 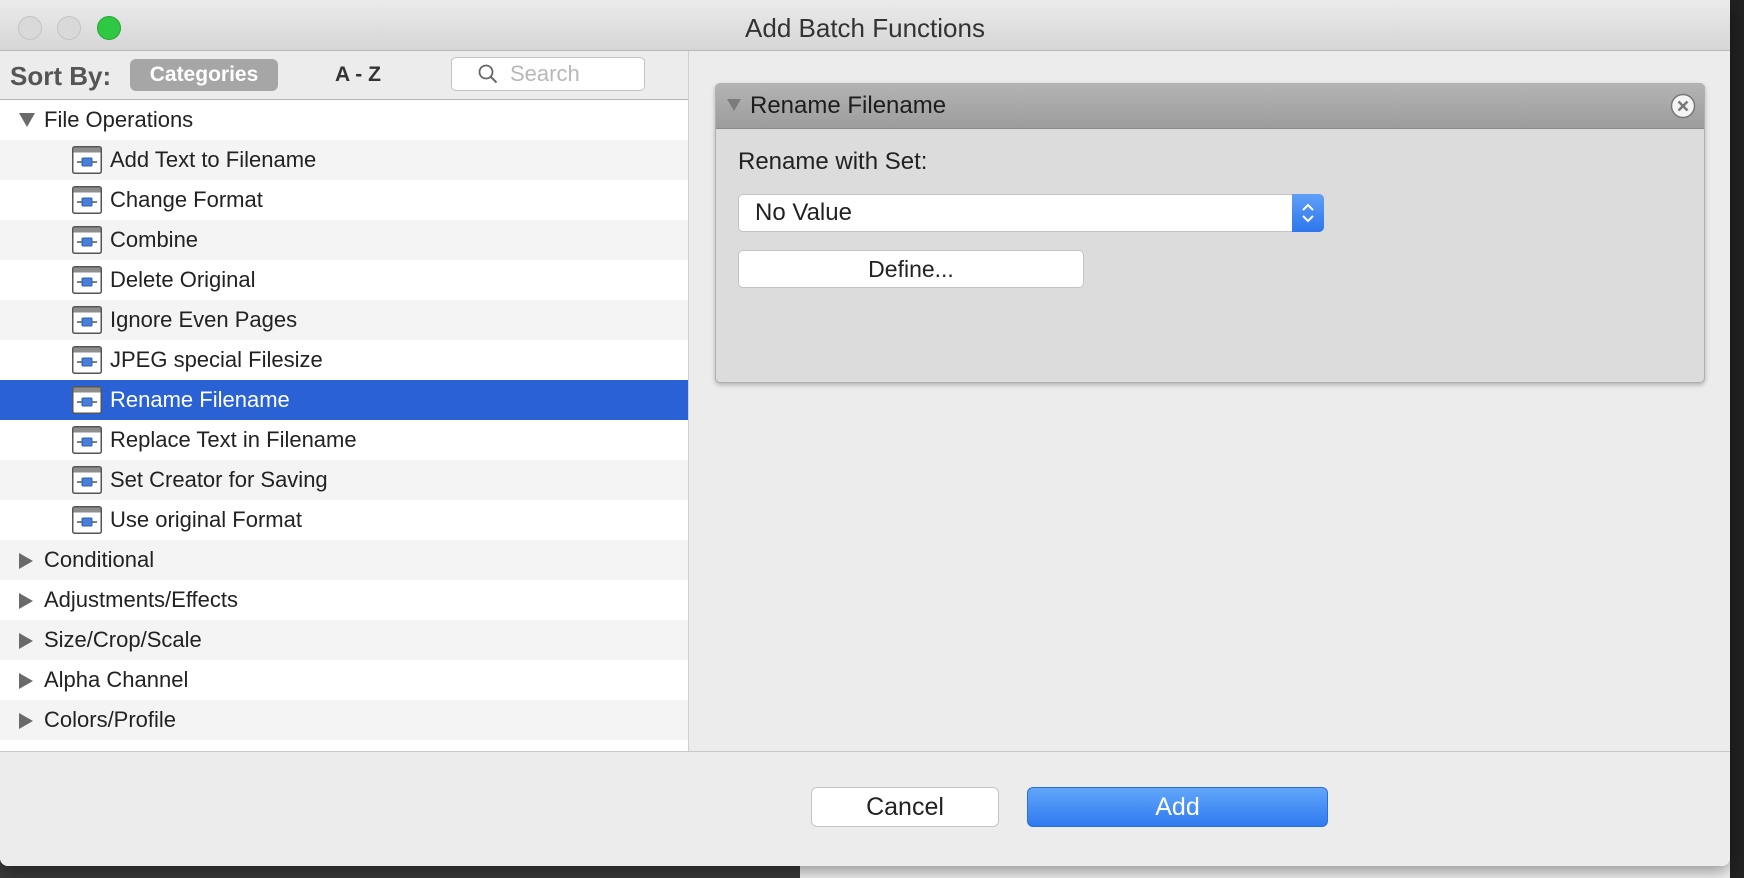 I want to click on sort-a-z-button: A - Z, so click(x=358, y=75).